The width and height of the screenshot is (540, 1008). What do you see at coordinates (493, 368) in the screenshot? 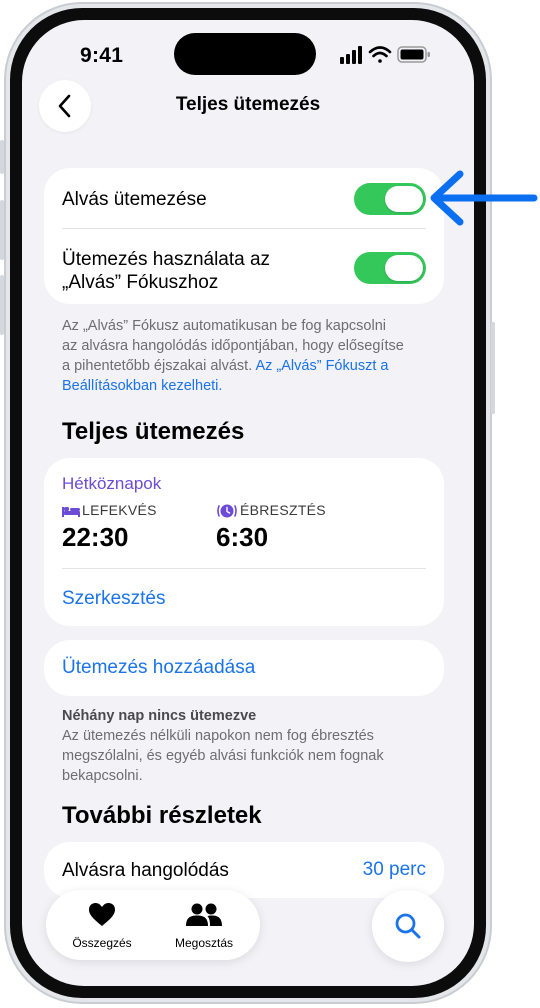
I see `power-button` at bounding box center [493, 368].